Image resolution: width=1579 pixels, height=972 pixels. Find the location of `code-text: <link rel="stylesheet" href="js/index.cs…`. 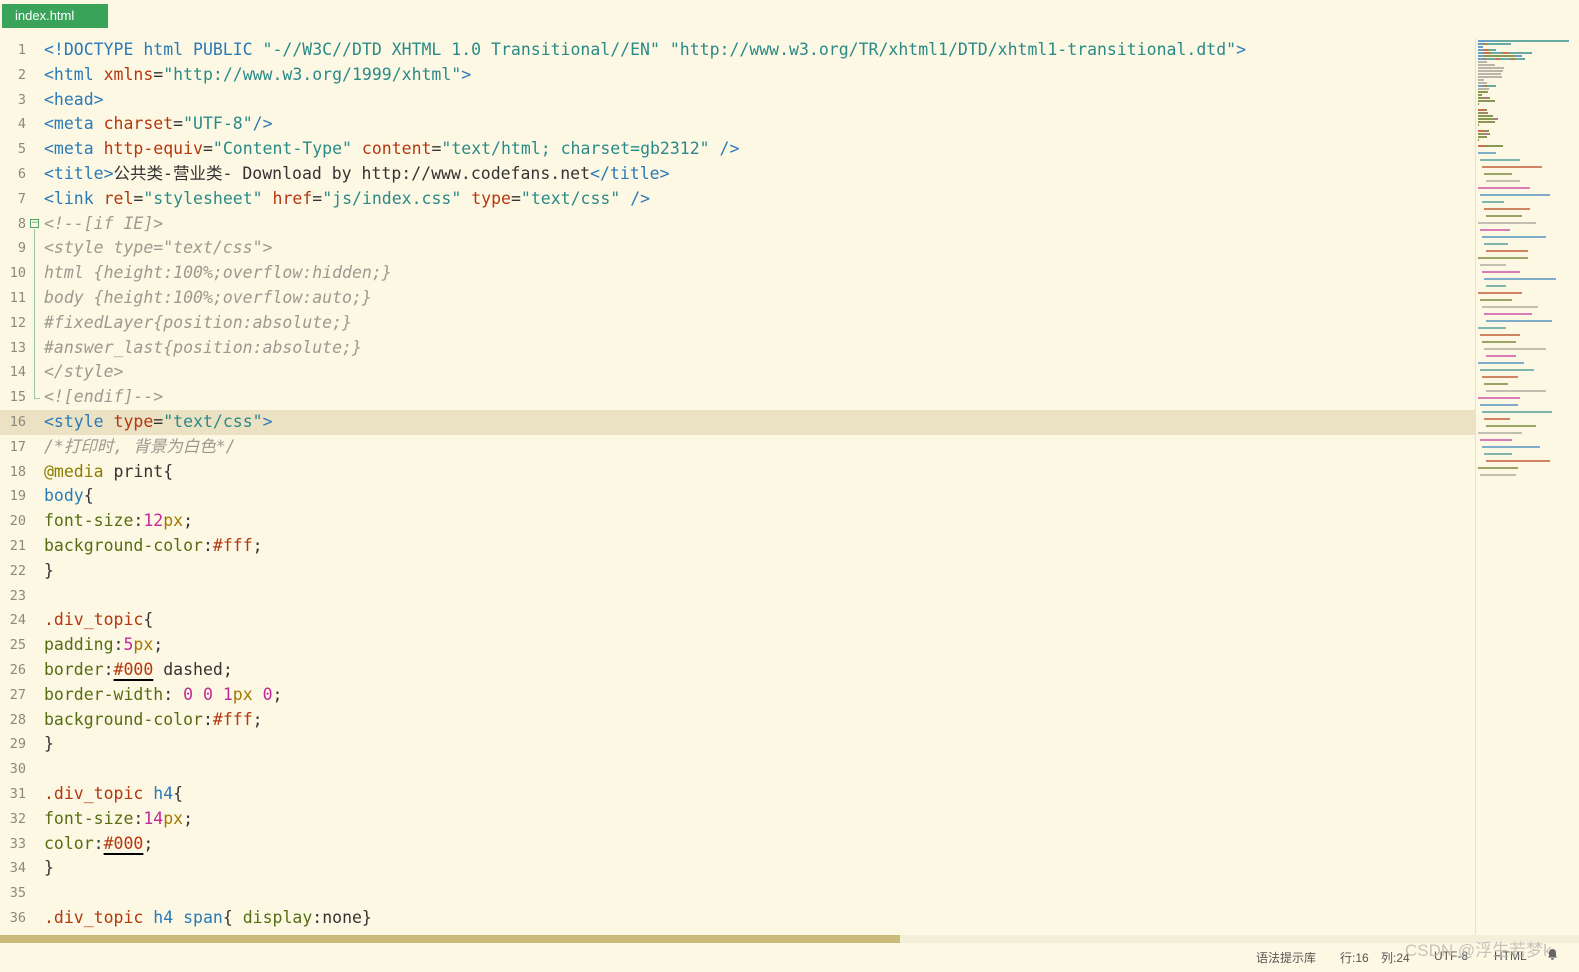

code-text: <link rel="stylesheet" href="js/index.cs… is located at coordinates (347, 199).